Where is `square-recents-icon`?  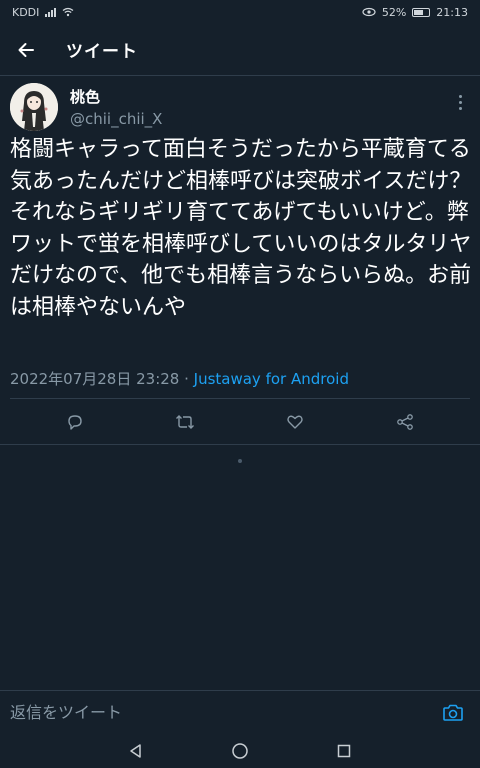
square-recents-icon is located at coordinates (344, 751).